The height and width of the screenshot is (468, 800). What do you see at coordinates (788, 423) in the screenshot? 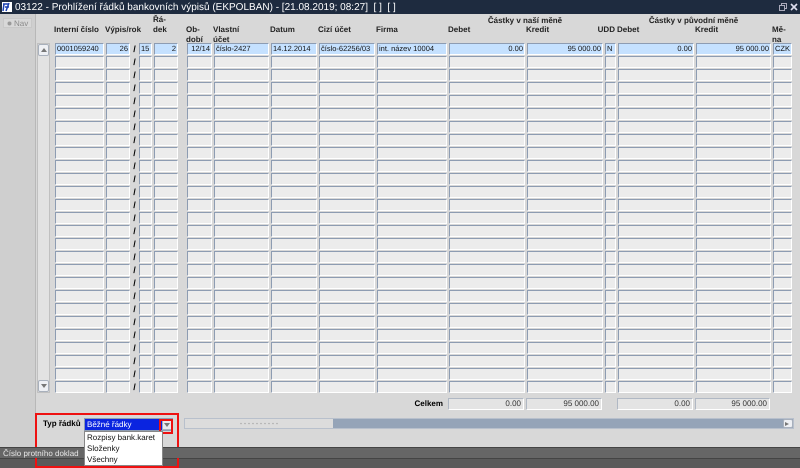
I see `scroll-right-button` at bounding box center [788, 423].